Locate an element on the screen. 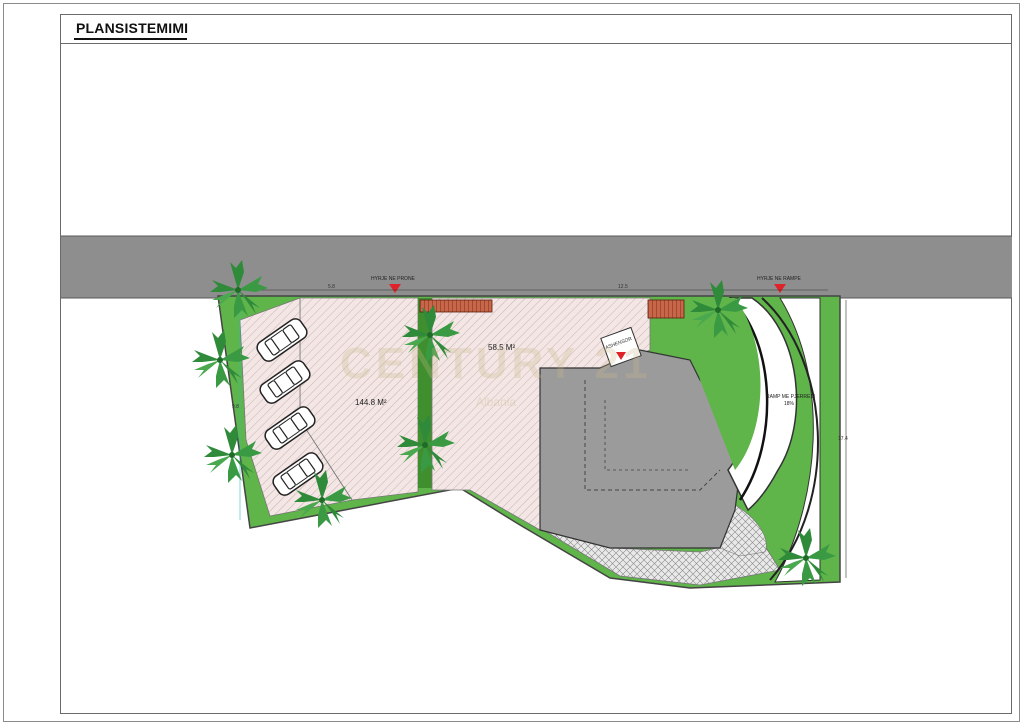  area-label-left: 144.8 M² is located at coordinates (371, 402).